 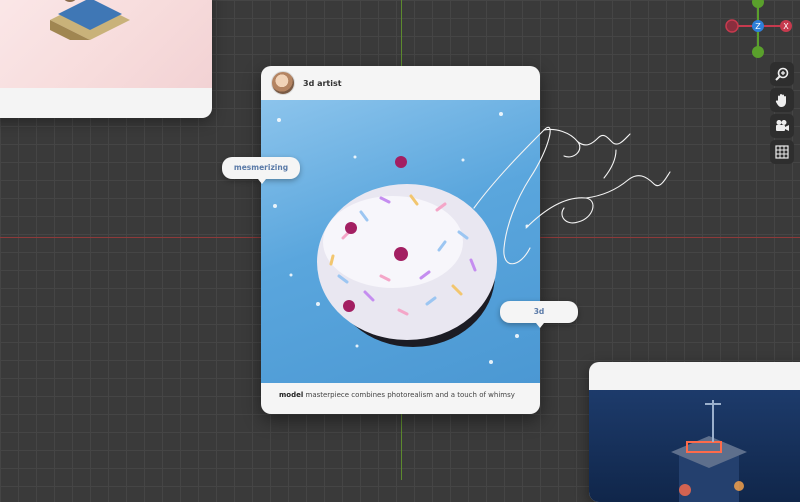 What do you see at coordinates (758, 26) in the screenshot?
I see `gizmo-z-label: Z` at bounding box center [758, 26].